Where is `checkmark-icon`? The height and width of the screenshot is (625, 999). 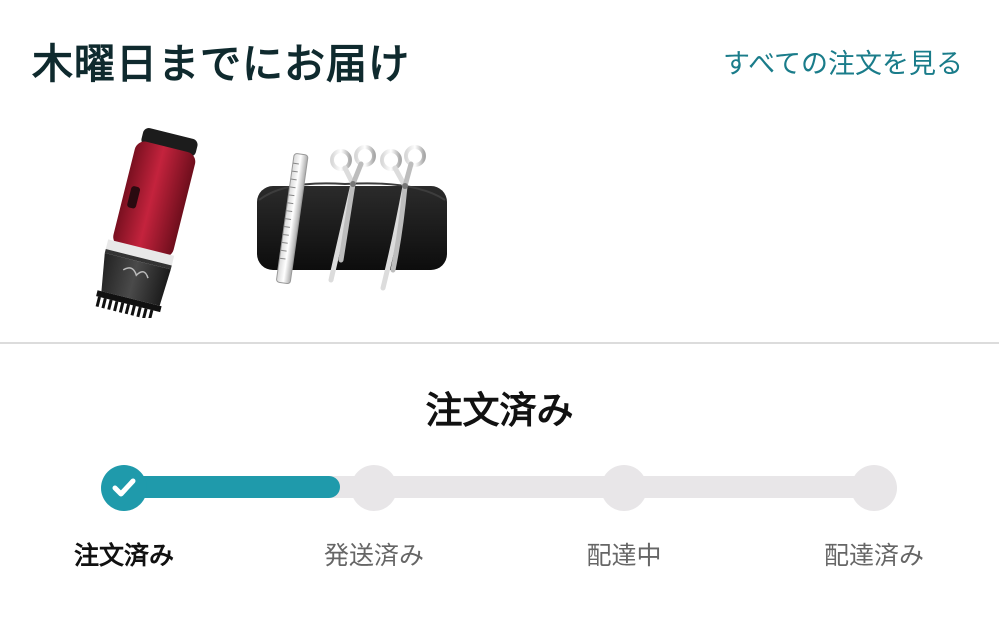 checkmark-icon is located at coordinates (124, 487).